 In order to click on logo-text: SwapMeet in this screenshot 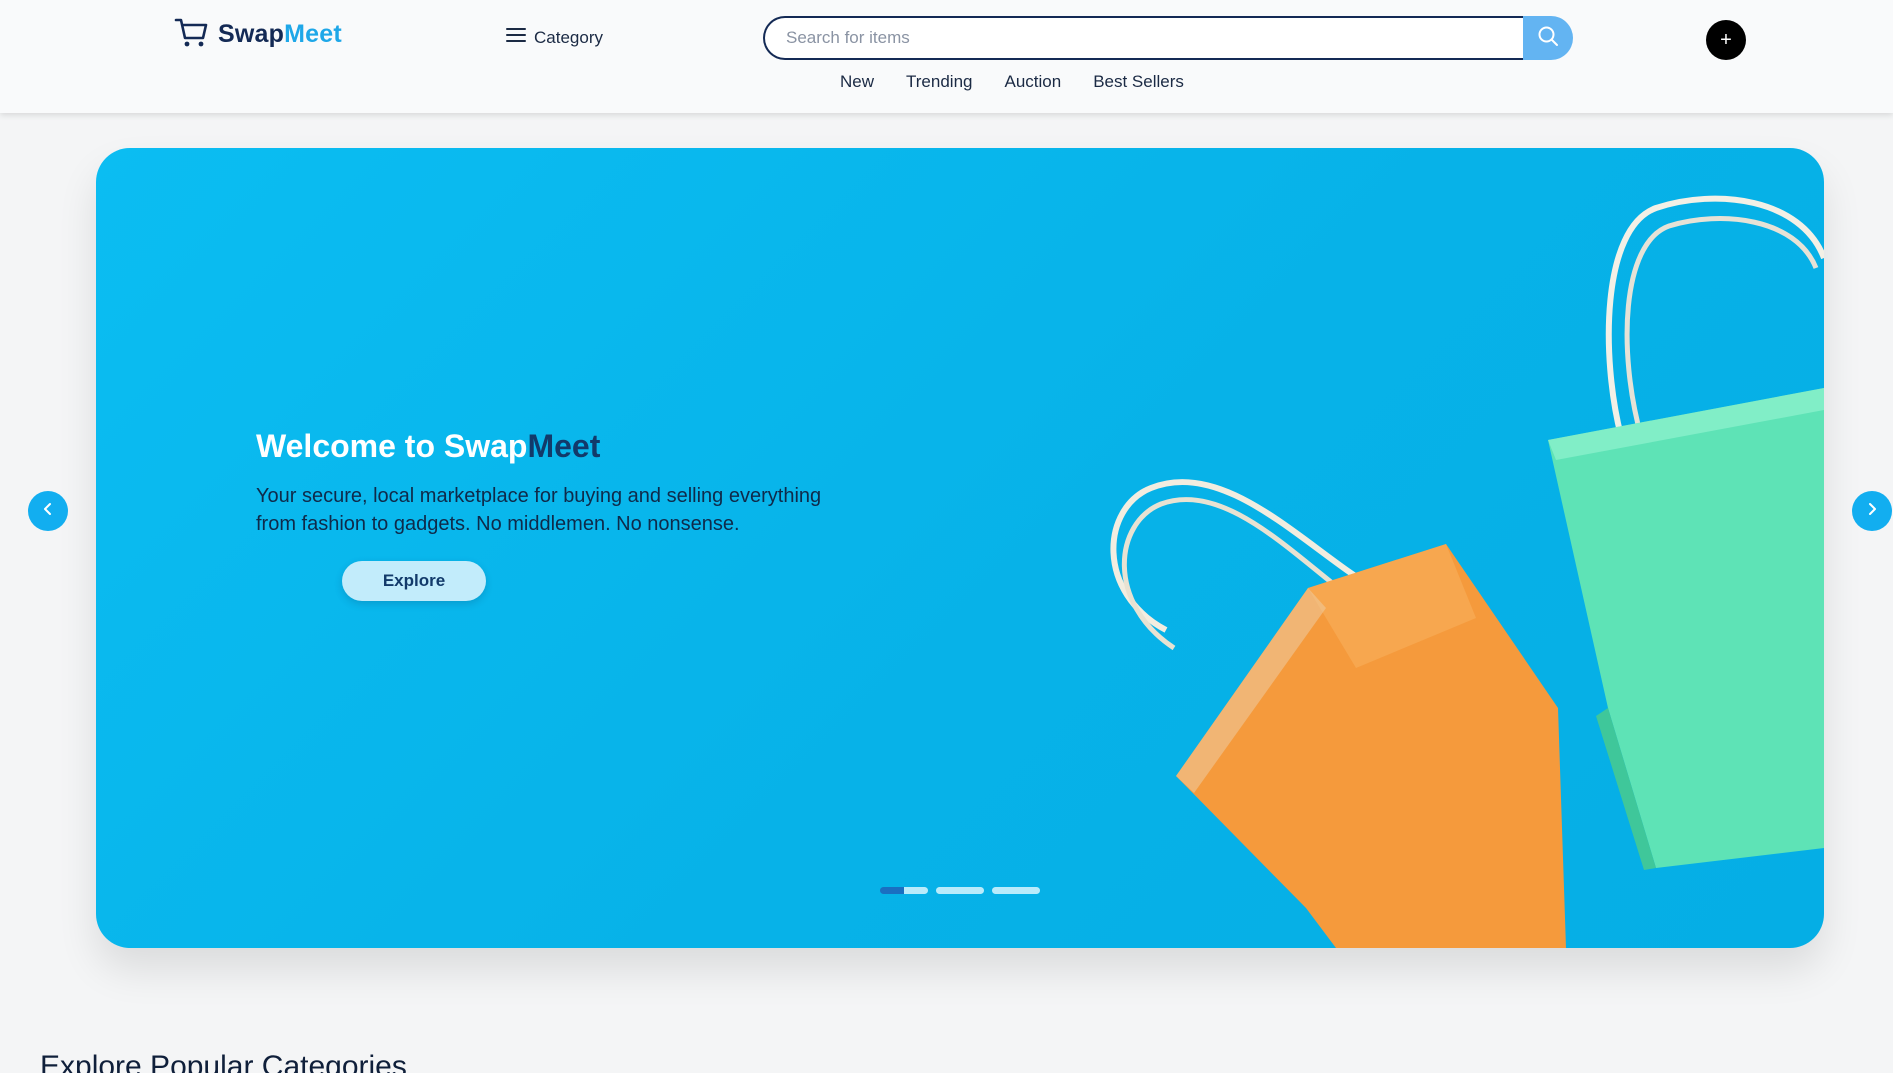, I will do `click(280, 34)`.